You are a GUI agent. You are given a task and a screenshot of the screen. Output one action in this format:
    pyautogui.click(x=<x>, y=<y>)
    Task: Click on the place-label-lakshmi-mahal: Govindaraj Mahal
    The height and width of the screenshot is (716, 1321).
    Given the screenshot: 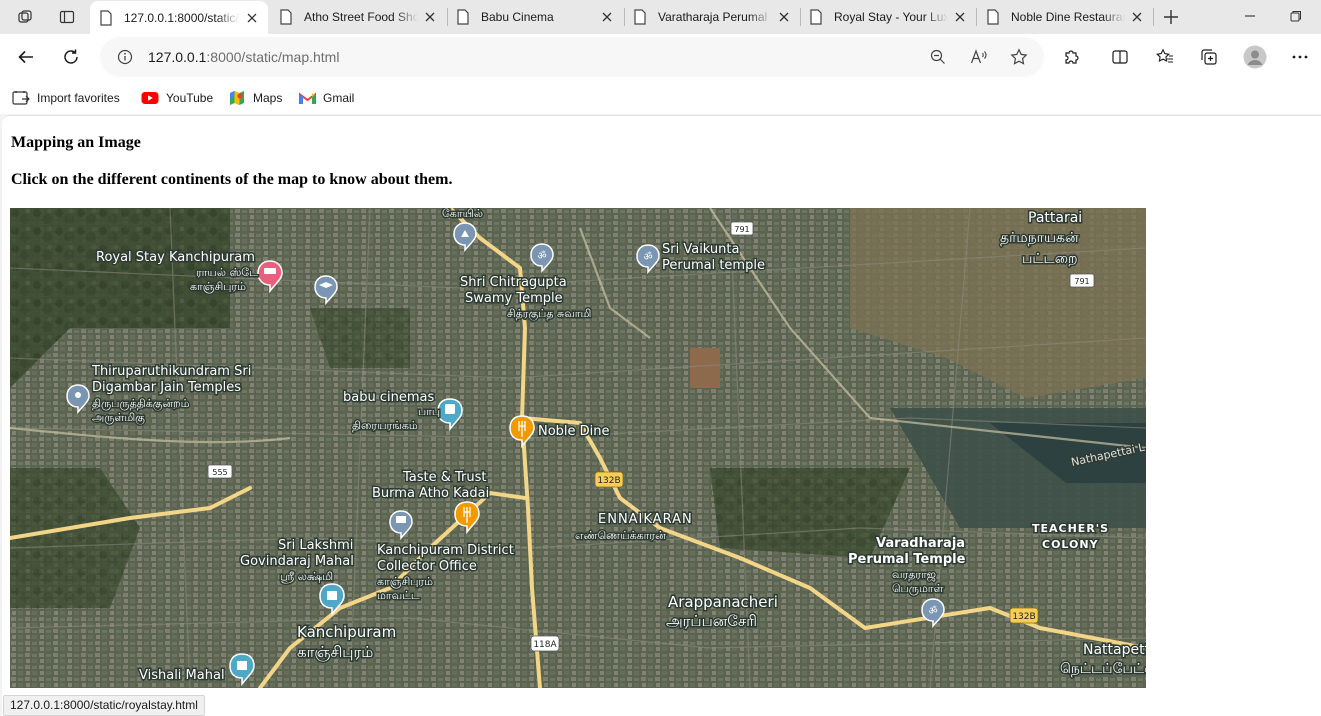 What is the action you would take?
    pyautogui.click(x=297, y=561)
    